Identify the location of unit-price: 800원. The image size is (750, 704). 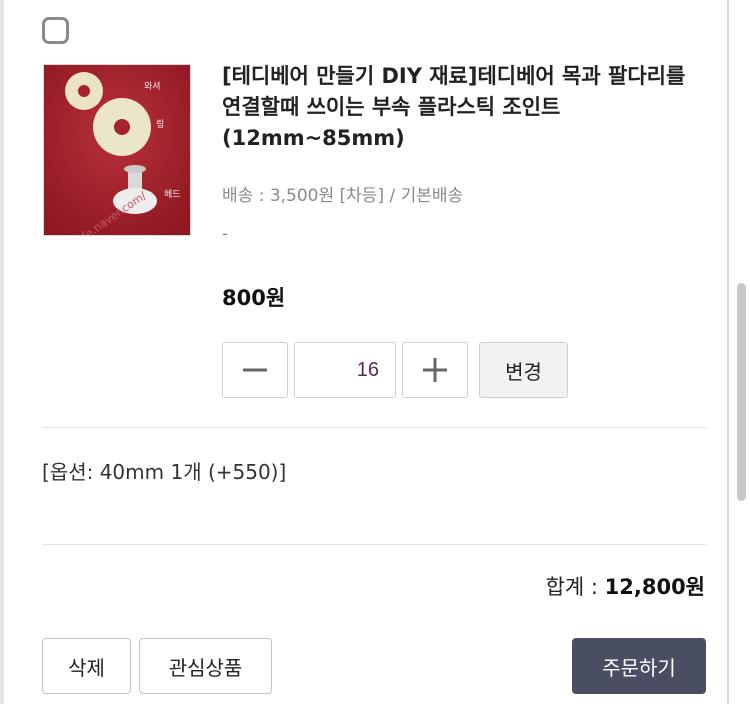
(254, 298).